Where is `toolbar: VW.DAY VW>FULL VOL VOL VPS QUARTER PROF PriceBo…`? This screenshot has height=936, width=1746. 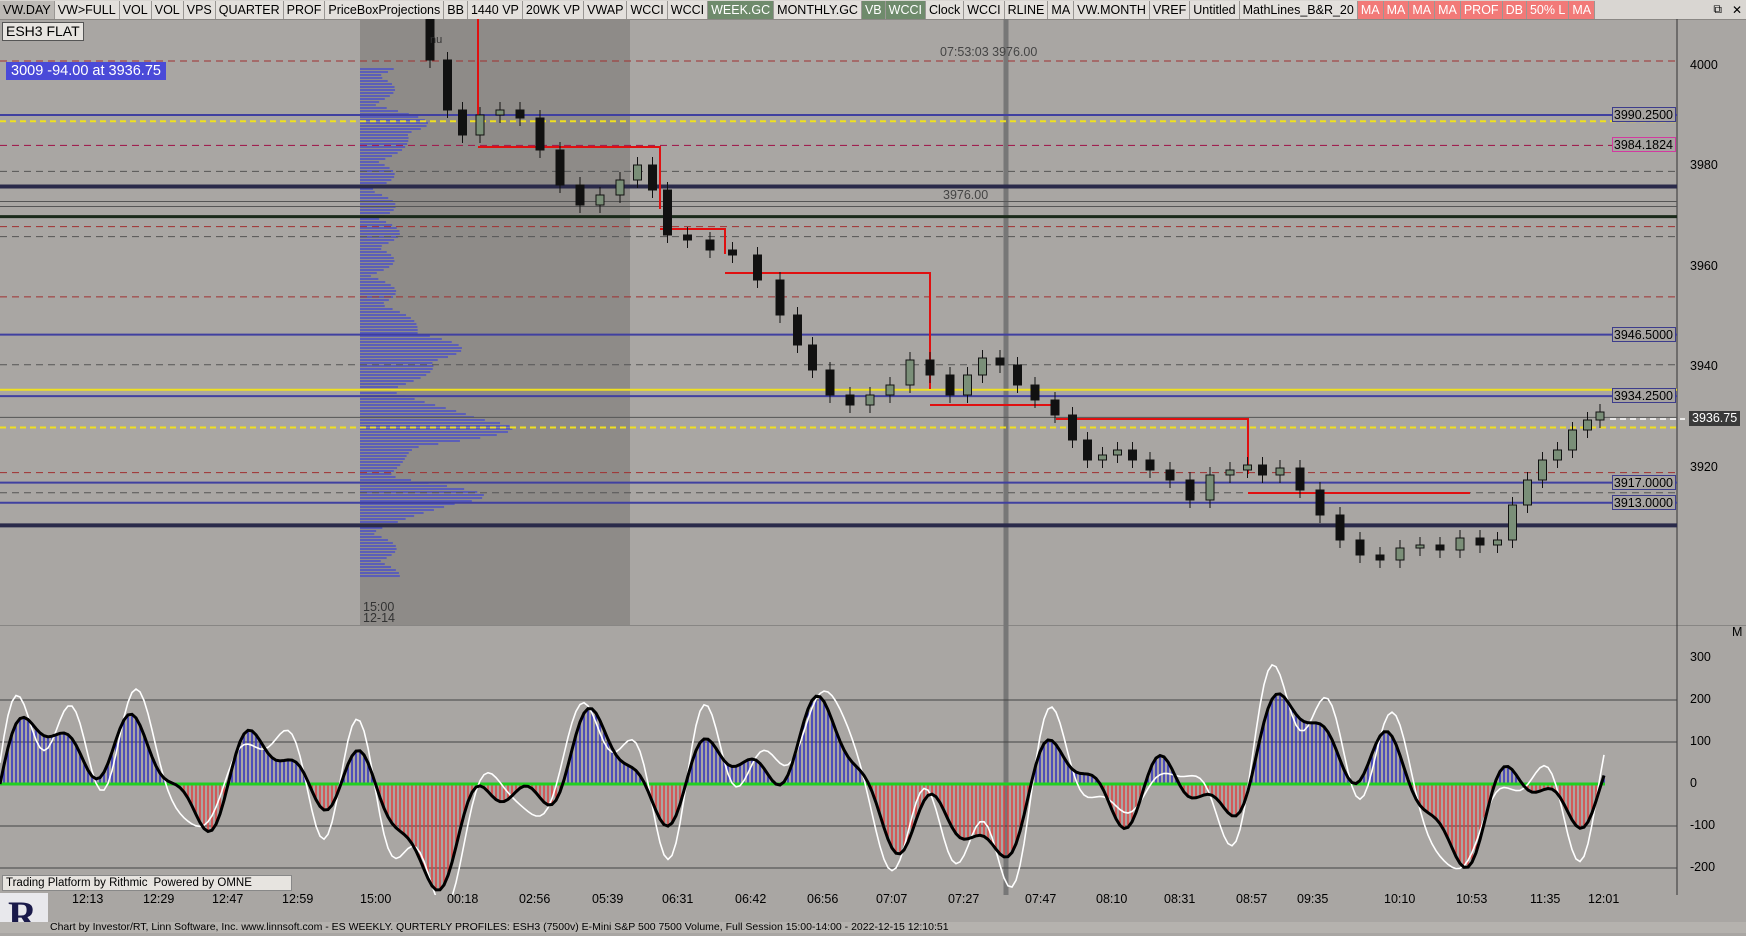 toolbar: VW.DAY VW>FULL VOL VOL VPS QUARTER PROF PriceBo… is located at coordinates (873, 10).